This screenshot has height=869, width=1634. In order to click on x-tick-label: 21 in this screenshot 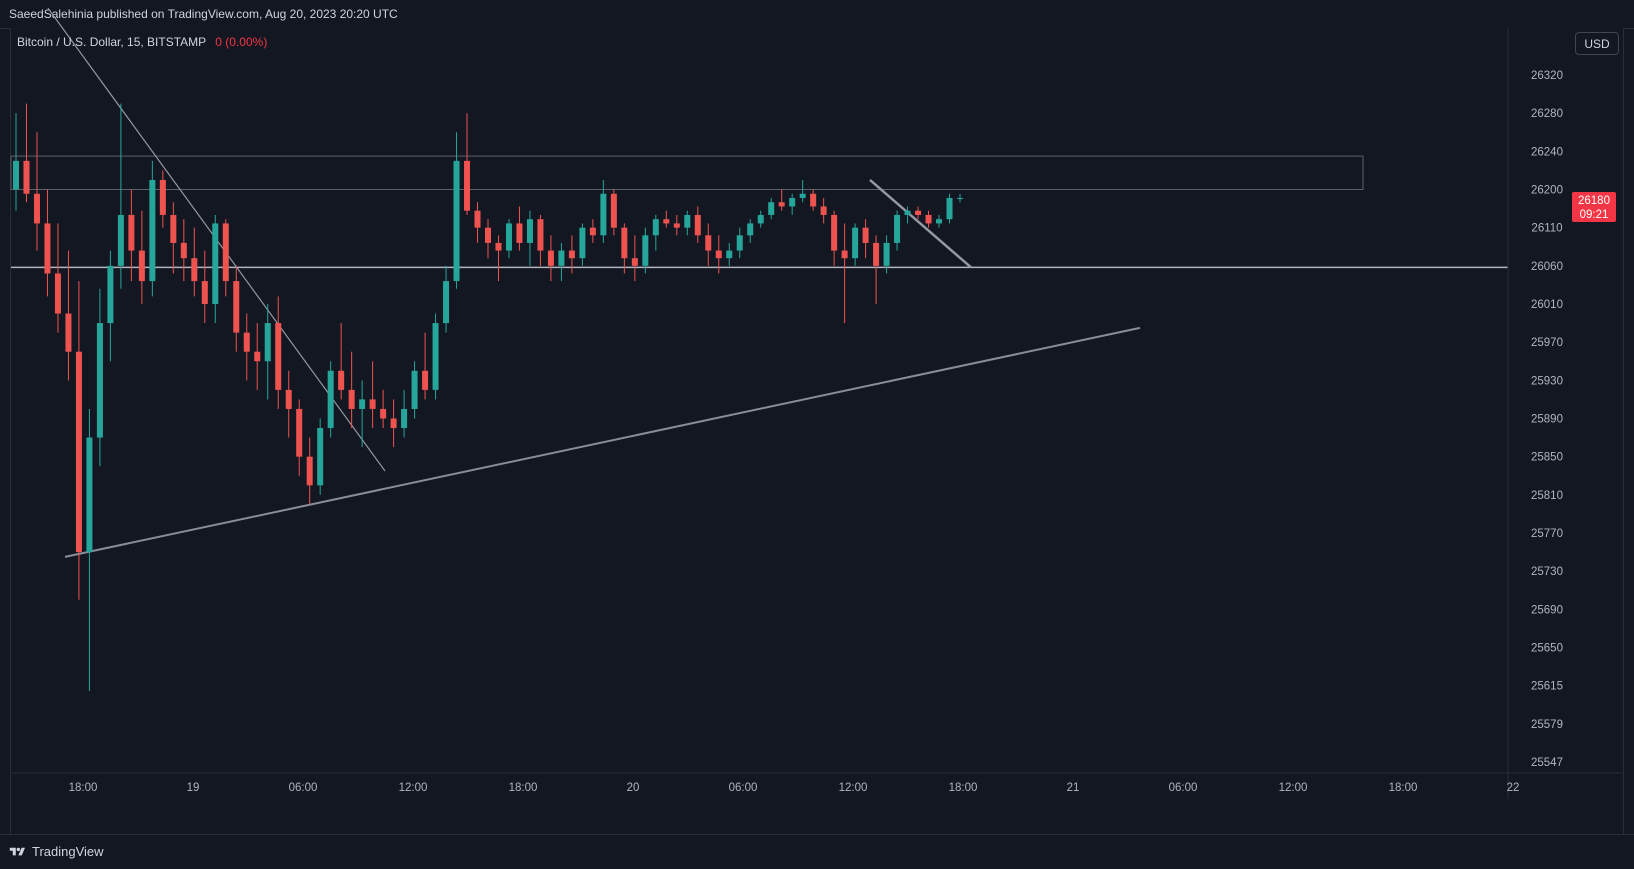, I will do `click(1073, 788)`.